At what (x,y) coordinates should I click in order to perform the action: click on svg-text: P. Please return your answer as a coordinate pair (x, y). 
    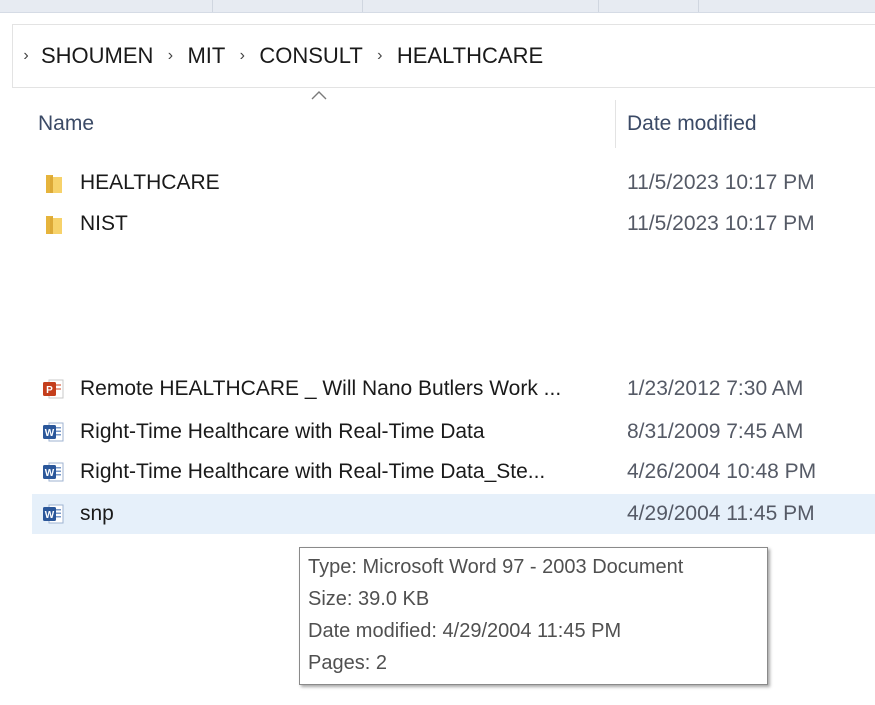
    Looking at the image, I should click on (49, 390).